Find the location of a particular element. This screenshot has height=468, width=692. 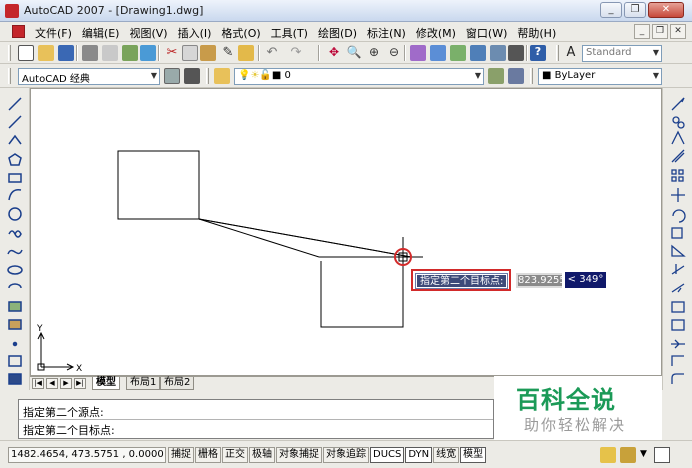

target-rectangle is located at coordinates (362, 294).